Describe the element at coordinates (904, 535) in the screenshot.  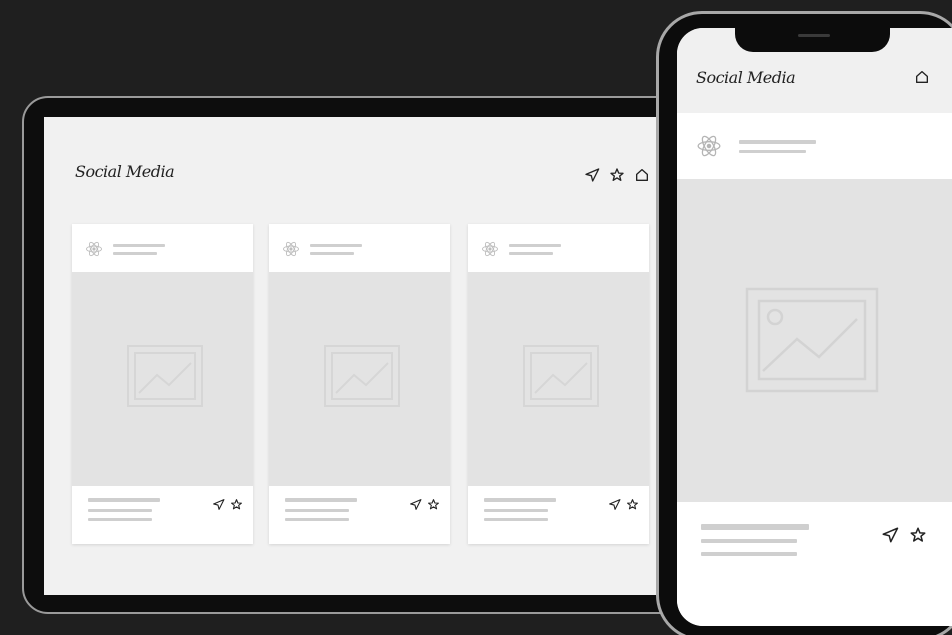
I see `phone-post-actions` at that location.